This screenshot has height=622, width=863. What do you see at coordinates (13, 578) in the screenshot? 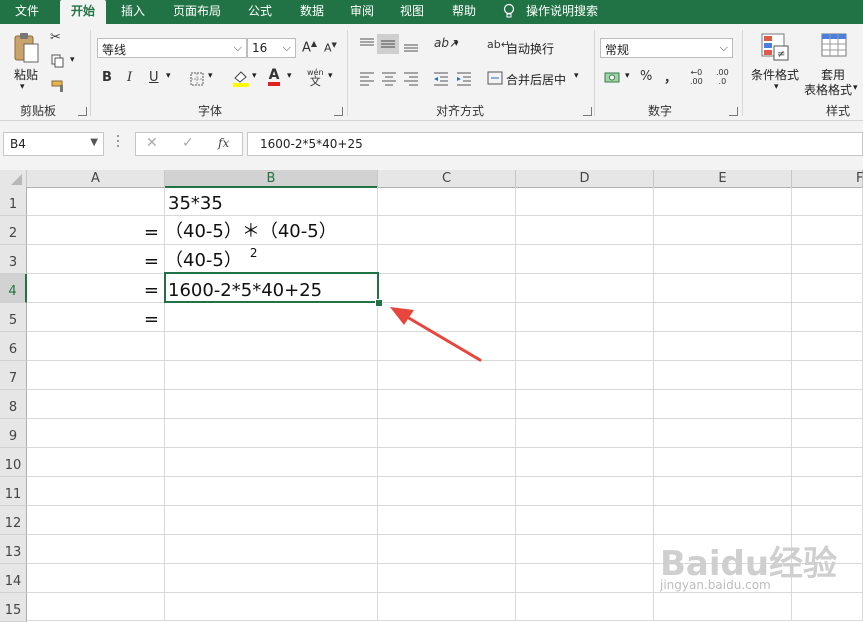
I see `row-header-14: 14` at bounding box center [13, 578].